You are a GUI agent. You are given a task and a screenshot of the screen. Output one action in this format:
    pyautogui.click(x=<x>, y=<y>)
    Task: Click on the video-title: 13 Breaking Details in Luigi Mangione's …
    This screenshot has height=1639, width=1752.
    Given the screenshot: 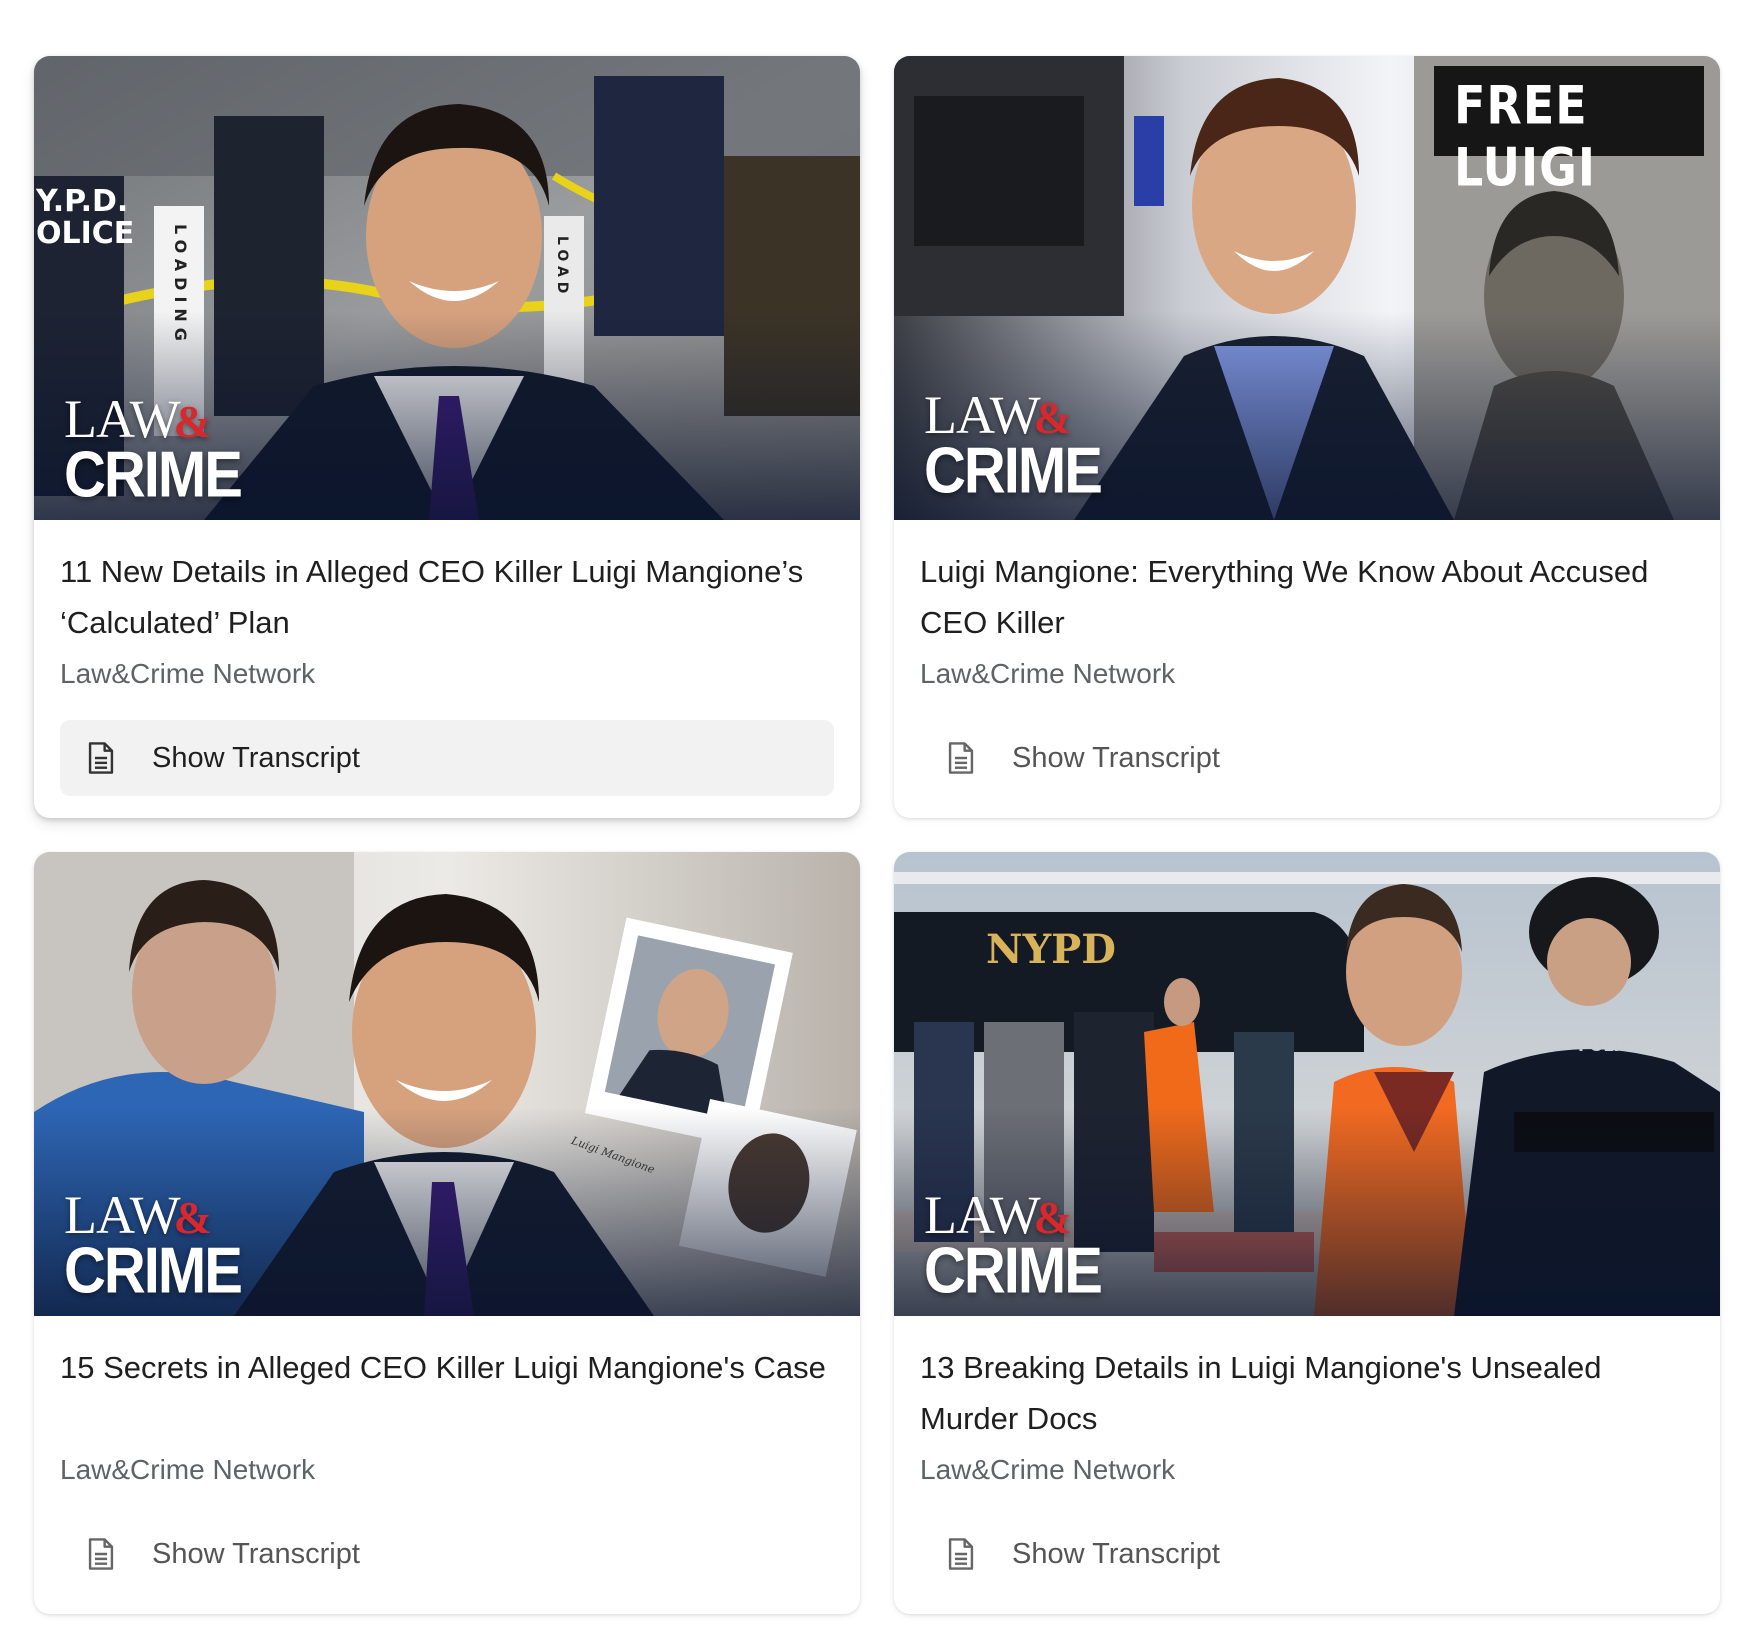 What is the action you would take?
    pyautogui.click(x=1307, y=1393)
    